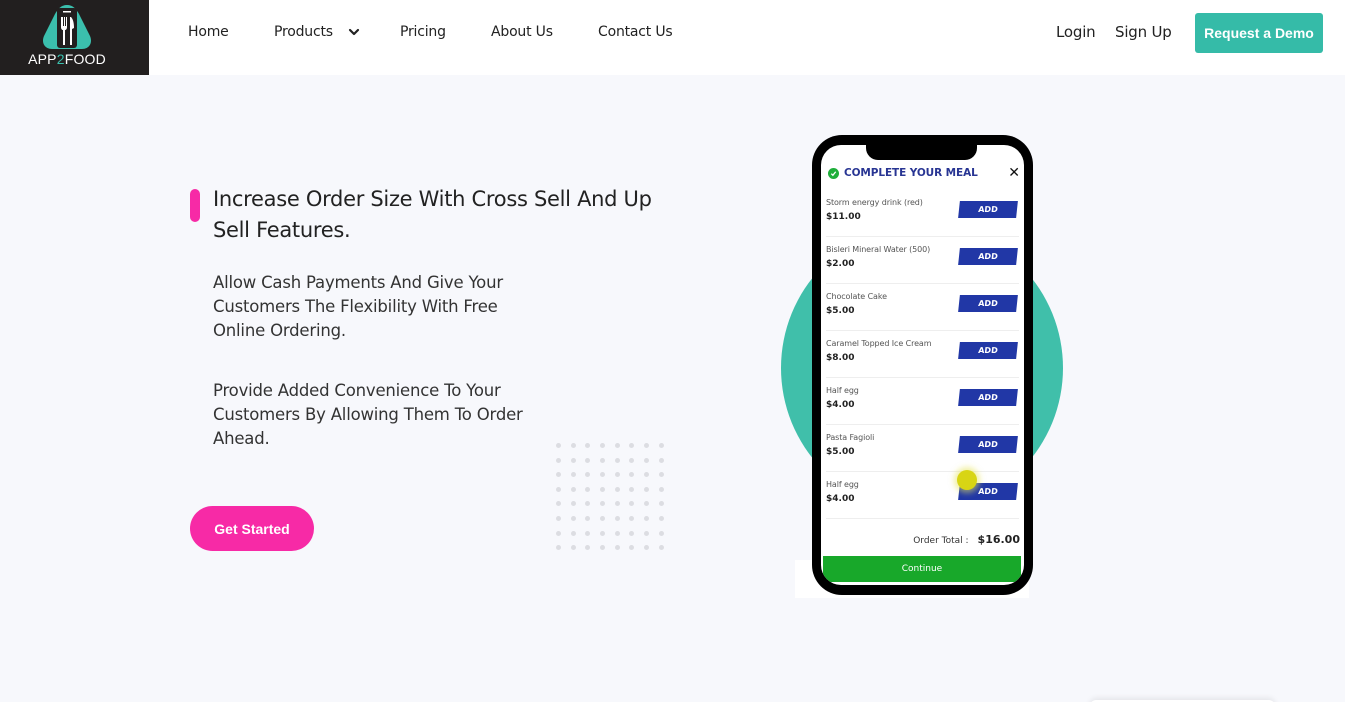  What do you see at coordinates (208, 32) in the screenshot?
I see `nav-home: Home` at bounding box center [208, 32].